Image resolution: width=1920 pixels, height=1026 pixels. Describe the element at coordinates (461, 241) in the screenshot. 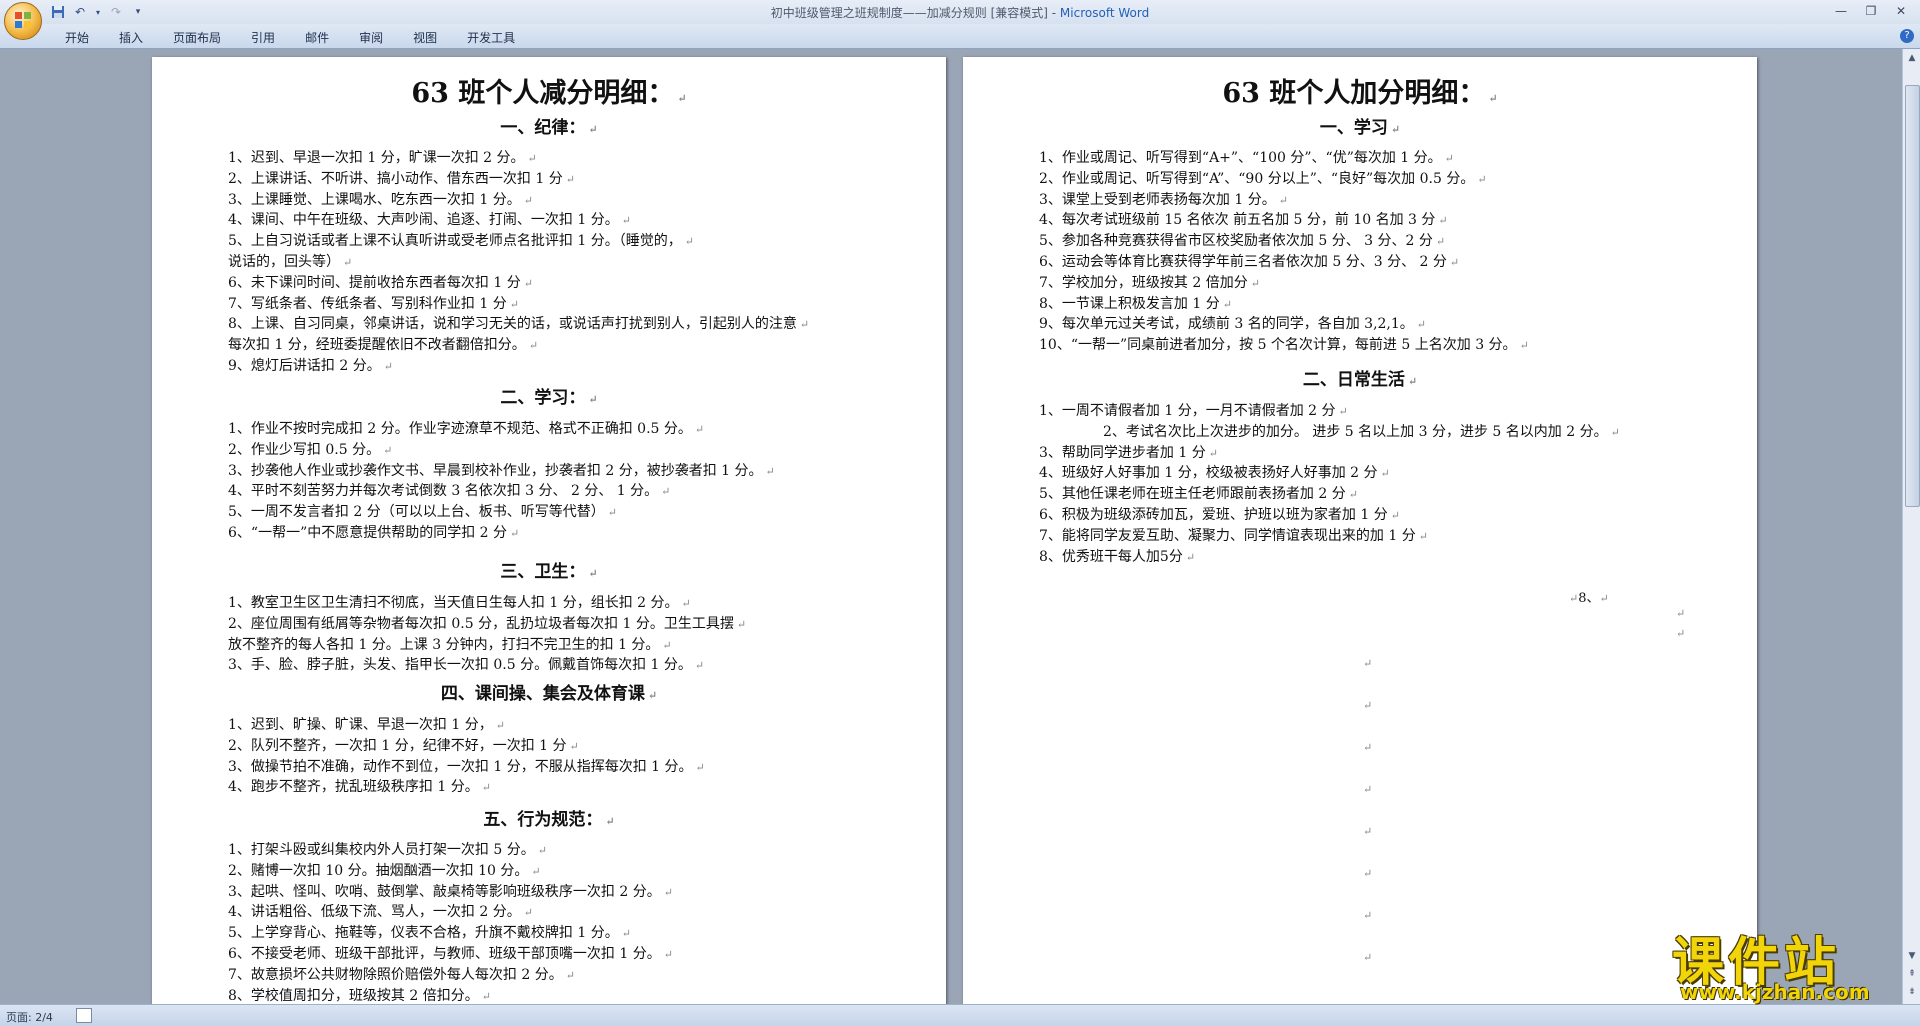

I see `rule-line: 5、上自习说话或者上课不认真听讲或受老师点名批评扣 1 分。（睡觉的， ↵` at that location.